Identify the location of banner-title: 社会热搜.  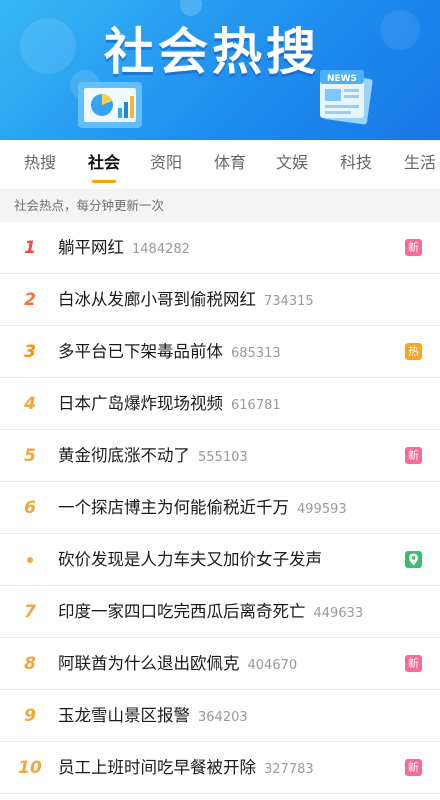
(212, 52).